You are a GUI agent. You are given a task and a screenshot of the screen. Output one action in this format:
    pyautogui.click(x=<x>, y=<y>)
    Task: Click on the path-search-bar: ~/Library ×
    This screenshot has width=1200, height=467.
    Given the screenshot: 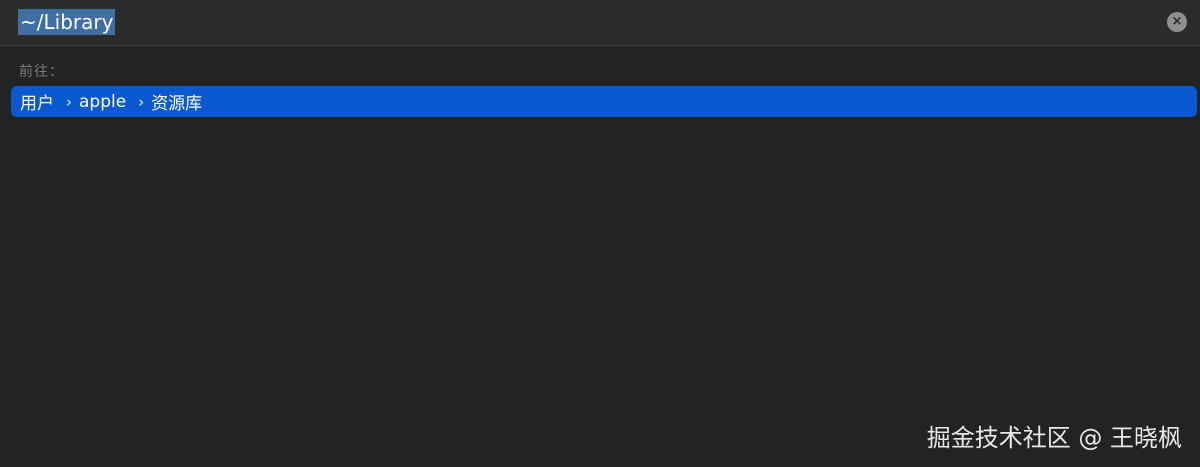 What is the action you would take?
    pyautogui.click(x=600, y=23)
    